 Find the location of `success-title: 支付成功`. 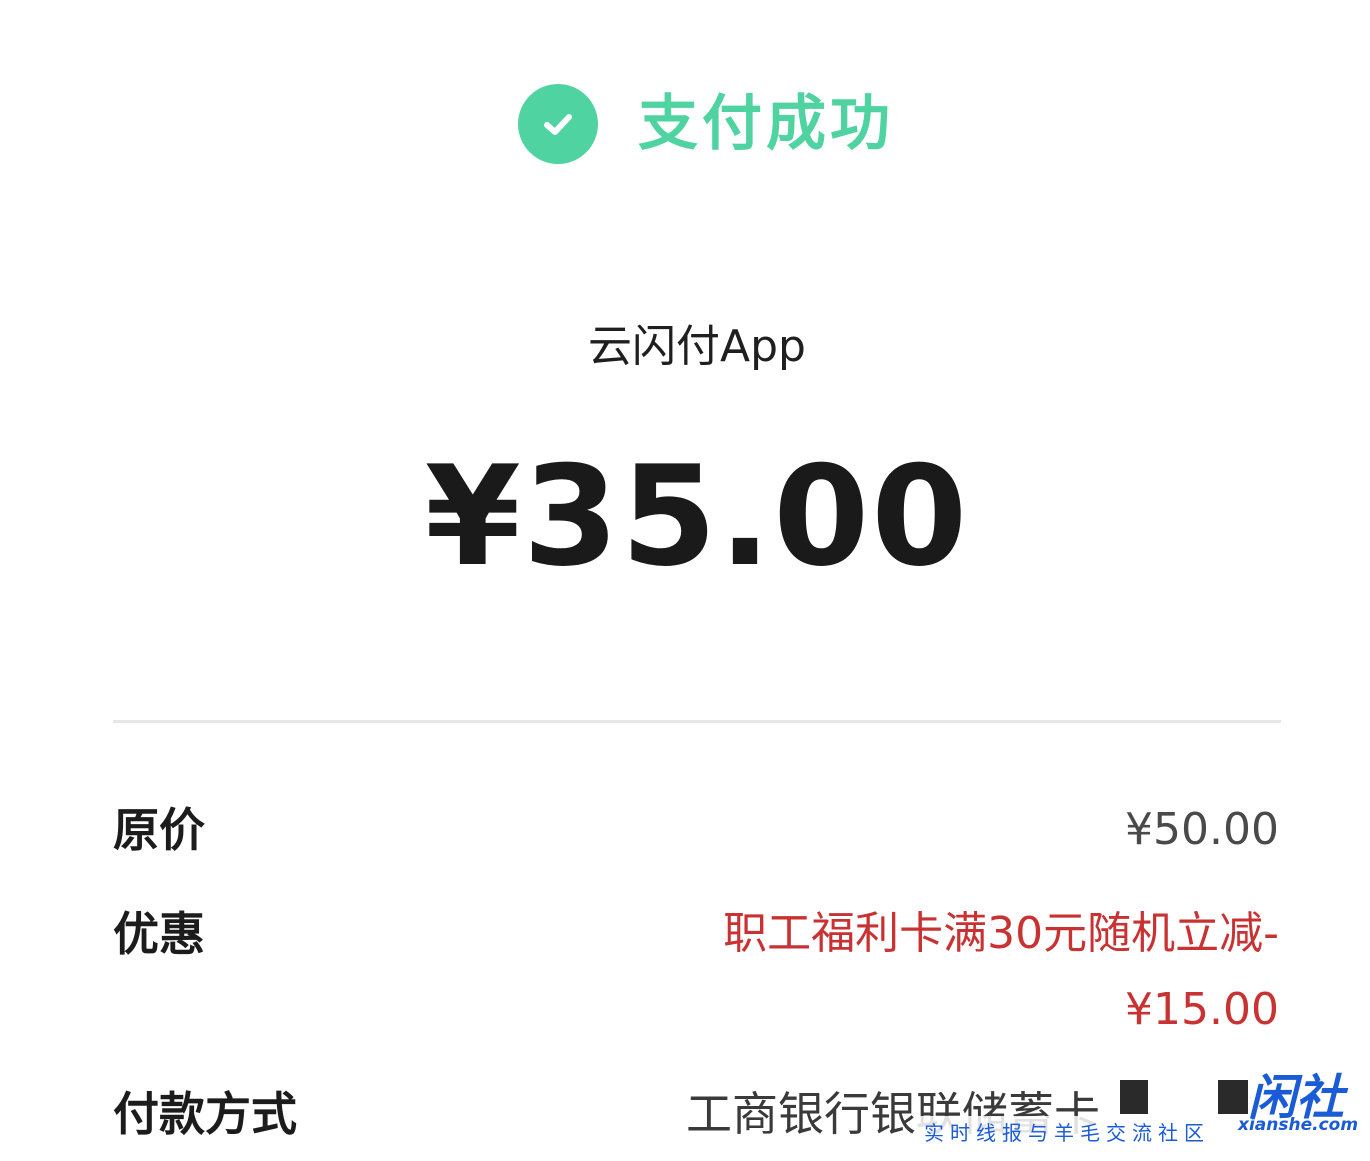

success-title: 支付成功 is located at coordinates (766, 124).